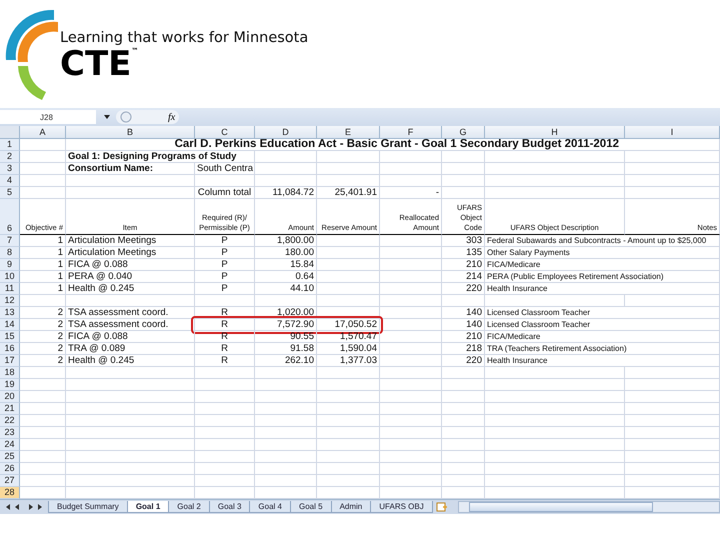 This screenshot has width=720, height=540. What do you see at coordinates (10, 481) in the screenshot?
I see `row-header: 27` at bounding box center [10, 481].